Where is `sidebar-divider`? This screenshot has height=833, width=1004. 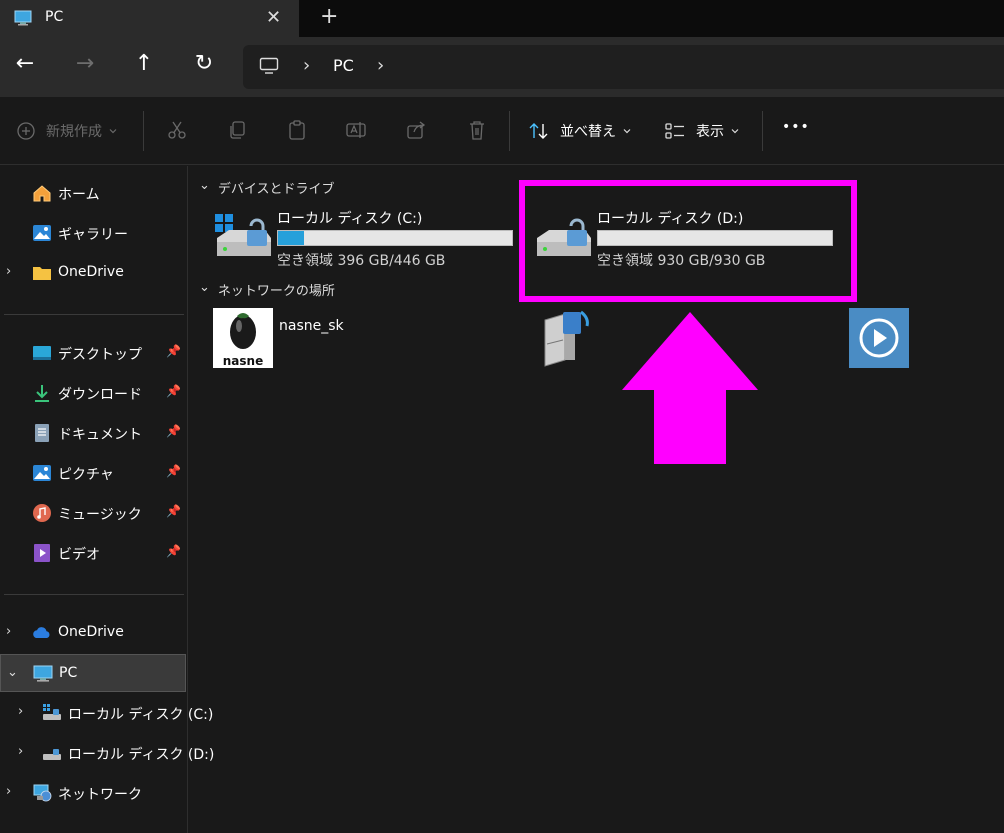
sidebar-divider is located at coordinates (94, 314).